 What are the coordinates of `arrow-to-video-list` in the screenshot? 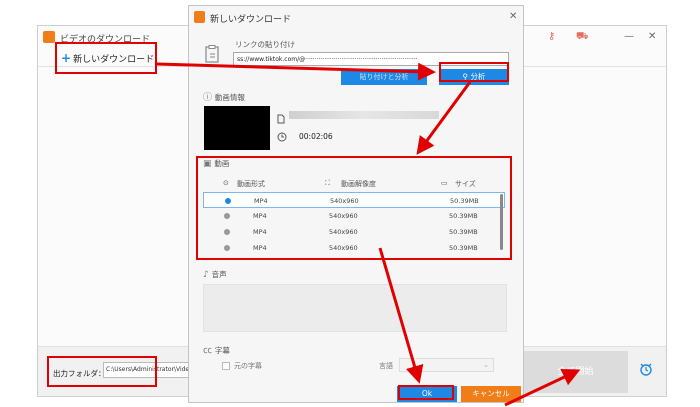 It's located at (444, 118).